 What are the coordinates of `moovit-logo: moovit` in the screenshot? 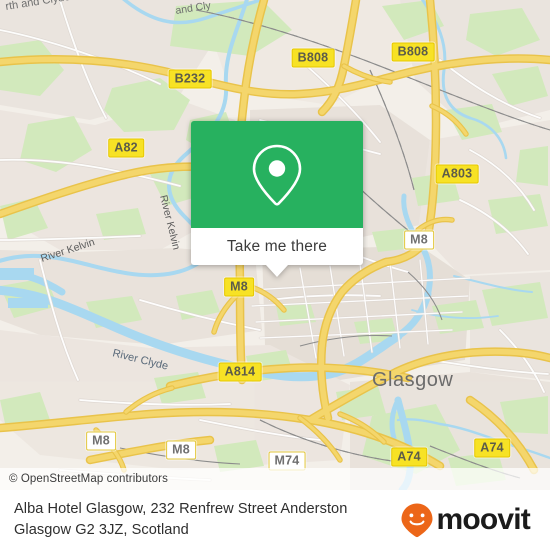 It's located at (468, 520).